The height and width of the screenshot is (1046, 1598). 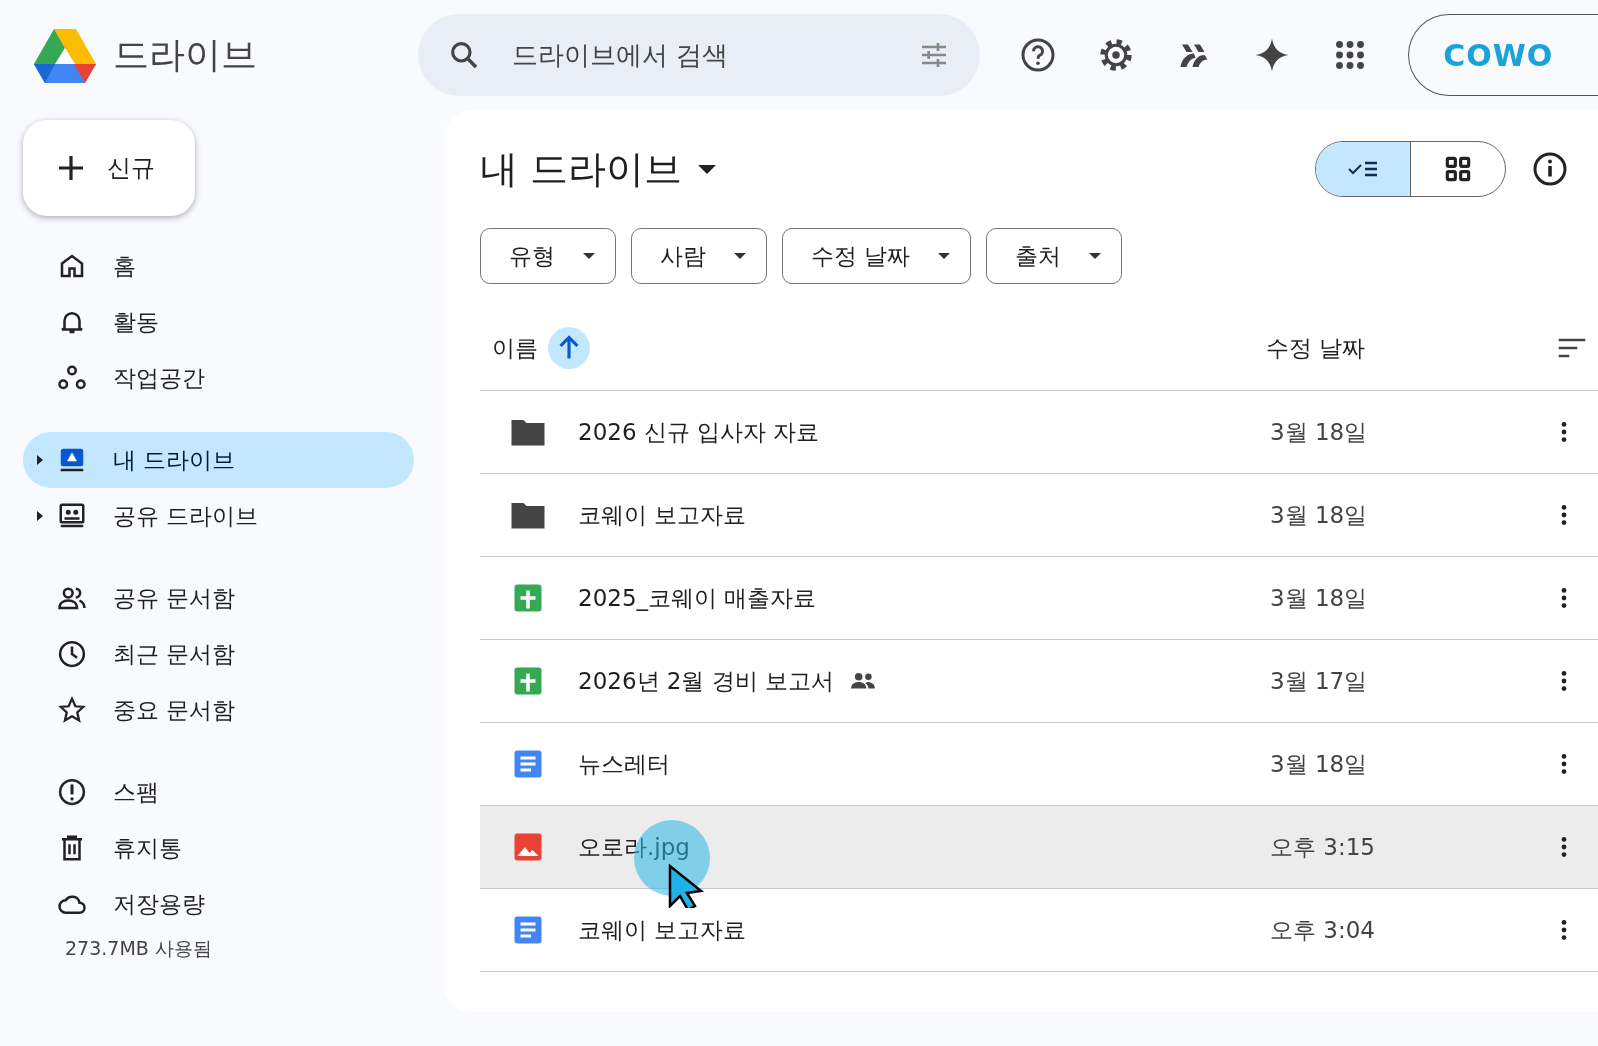 I want to click on storage-usage: 273.7MB 사용됨, so click(x=138, y=948).